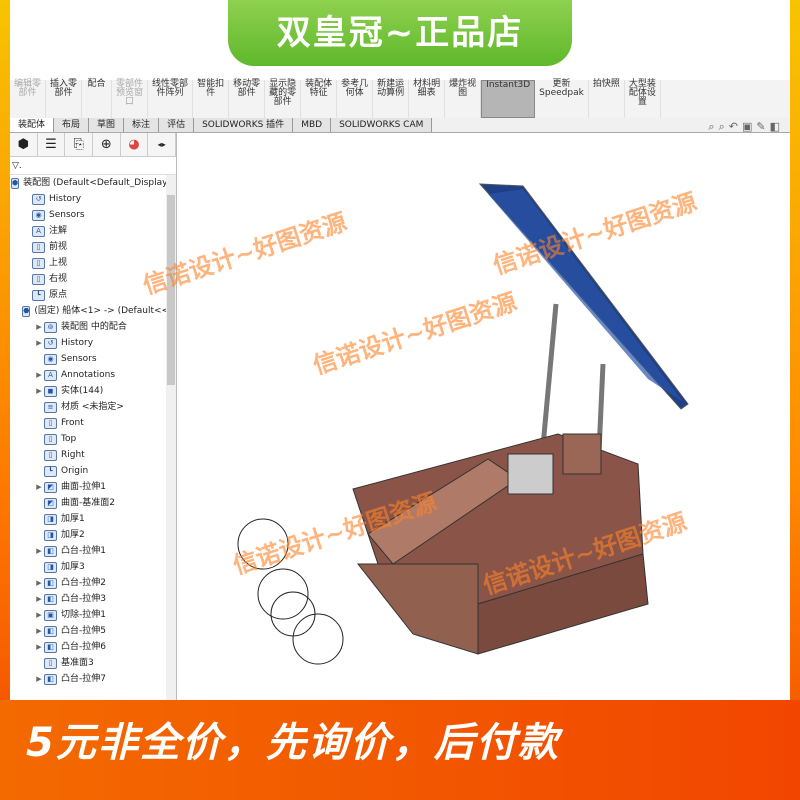 This screenshot has height=800, width=800. I want to click on tree-item: ◨ 加厚3, so click(93, 567).